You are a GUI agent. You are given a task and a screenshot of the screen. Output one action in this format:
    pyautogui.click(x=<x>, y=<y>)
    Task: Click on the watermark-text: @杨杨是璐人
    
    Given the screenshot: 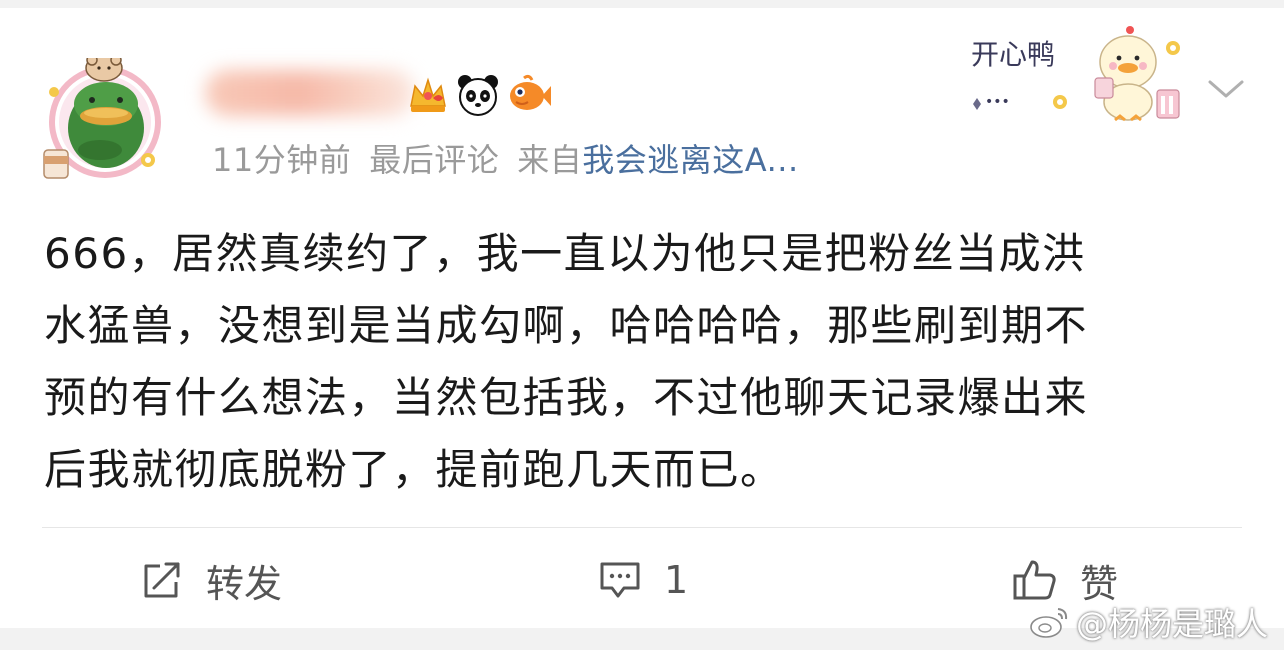 What is the action you would take?
    pyautogui.click(x=1172, y=624)
    